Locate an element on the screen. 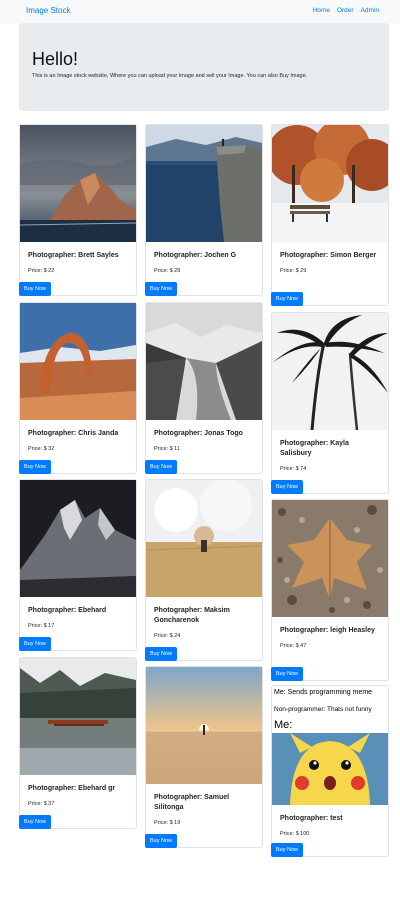  photographer-name: Photographer: test is located at coordinates (311, 818).